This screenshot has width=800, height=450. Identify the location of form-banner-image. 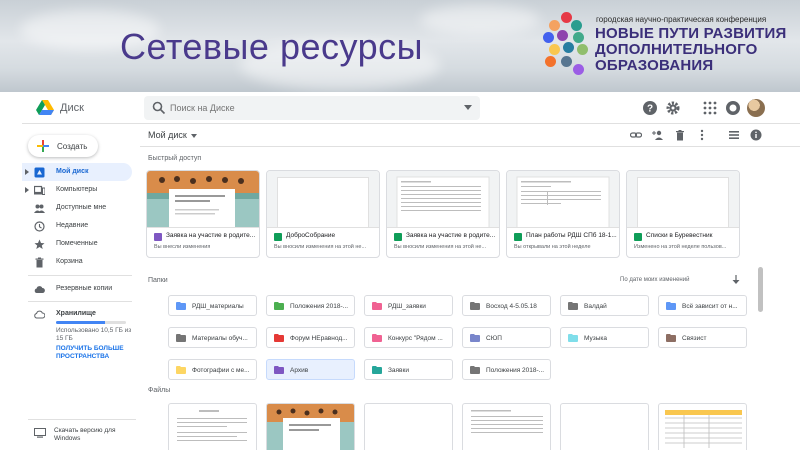
(203, 199).